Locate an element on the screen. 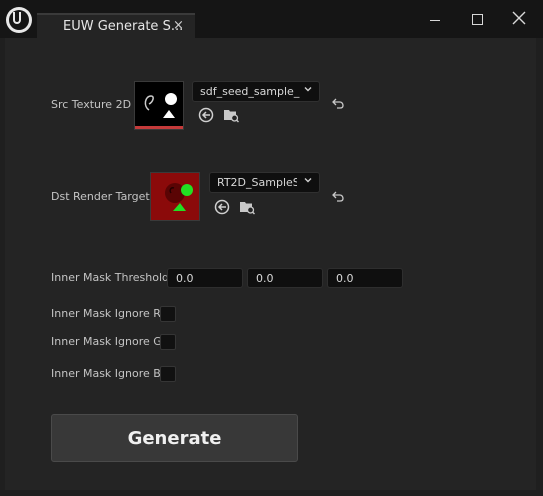 This screenshot has width=543, height=496. src-reset-icon is located at coordinates (338, 103).